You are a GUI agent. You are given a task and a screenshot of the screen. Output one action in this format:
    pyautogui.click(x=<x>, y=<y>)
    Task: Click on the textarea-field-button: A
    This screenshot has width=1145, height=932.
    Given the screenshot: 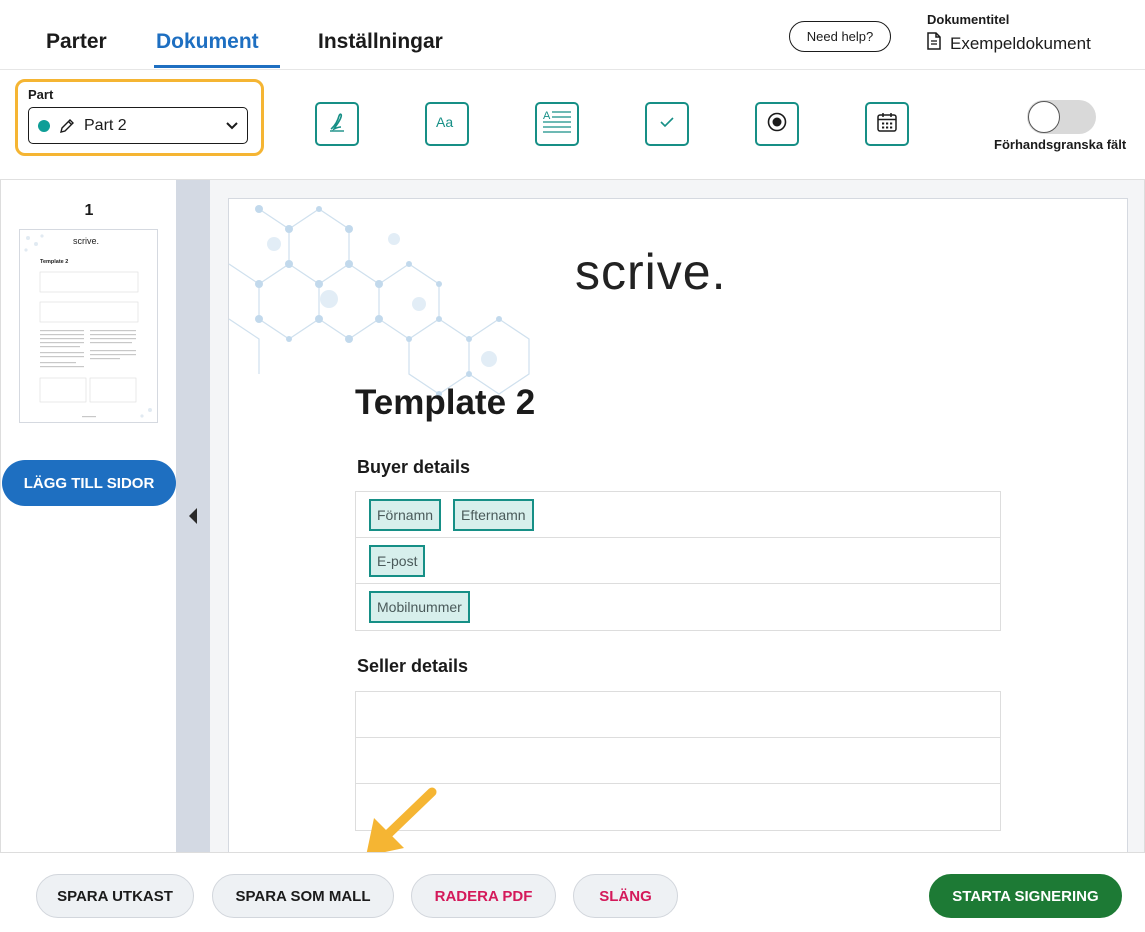 What is the action you would take?
    pyautogui.click(x=557, y=124)
    